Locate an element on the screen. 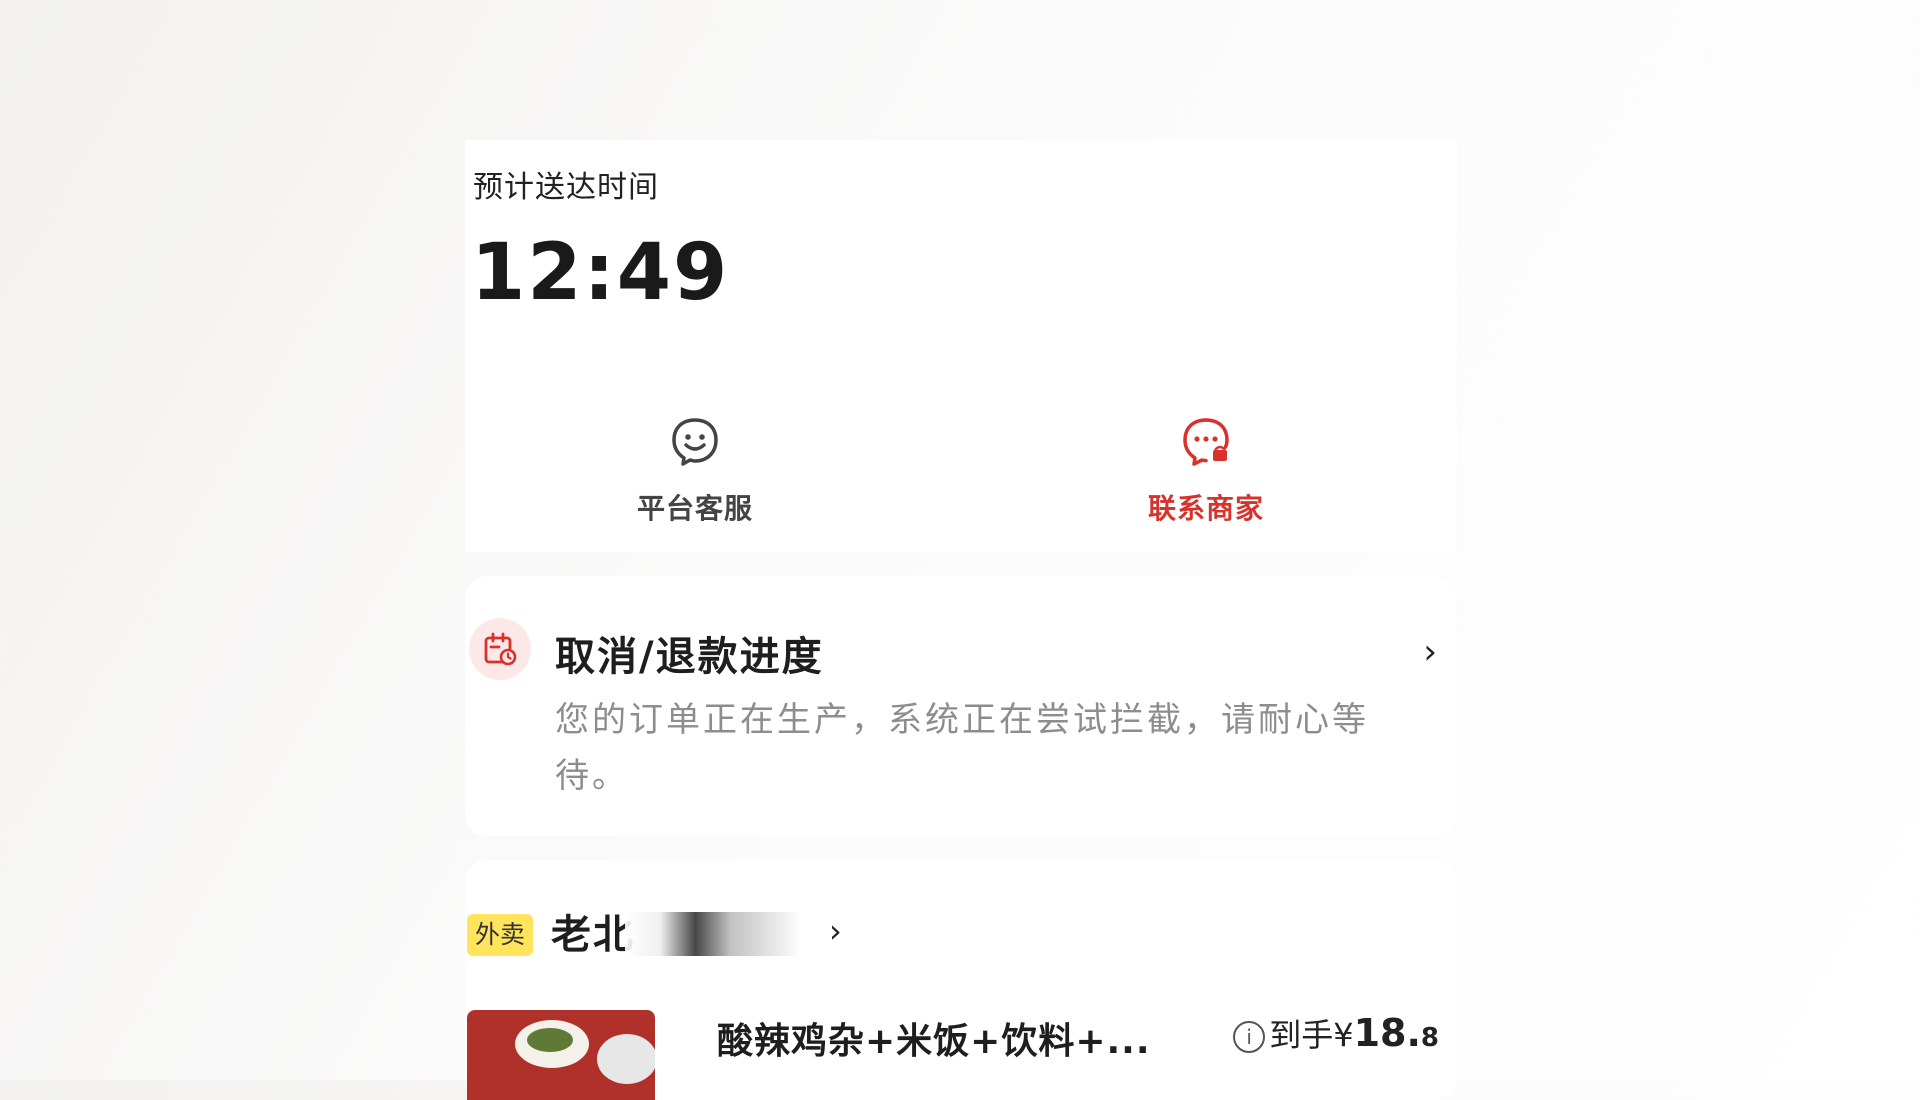  store-name: 老北 is located at coordinates (593, 931).